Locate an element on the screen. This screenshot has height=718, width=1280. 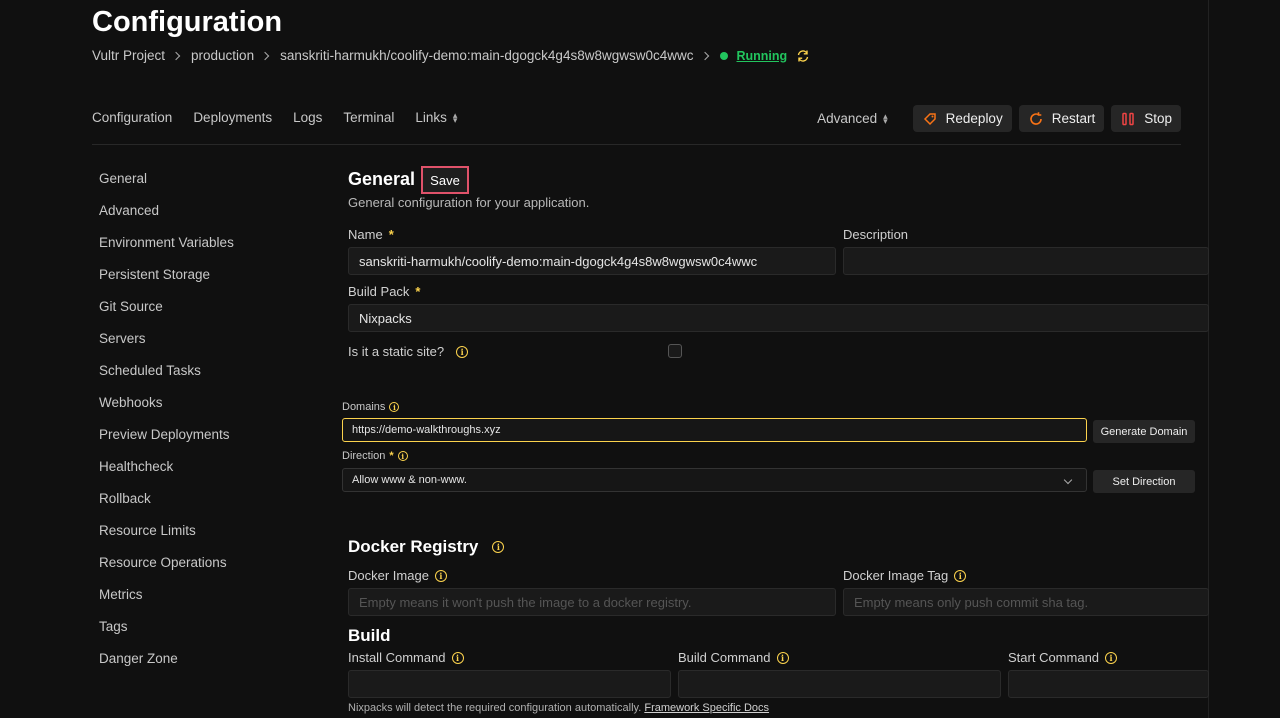
tab-links: Links ▴ ▾ is located at coordinates (436, 117).